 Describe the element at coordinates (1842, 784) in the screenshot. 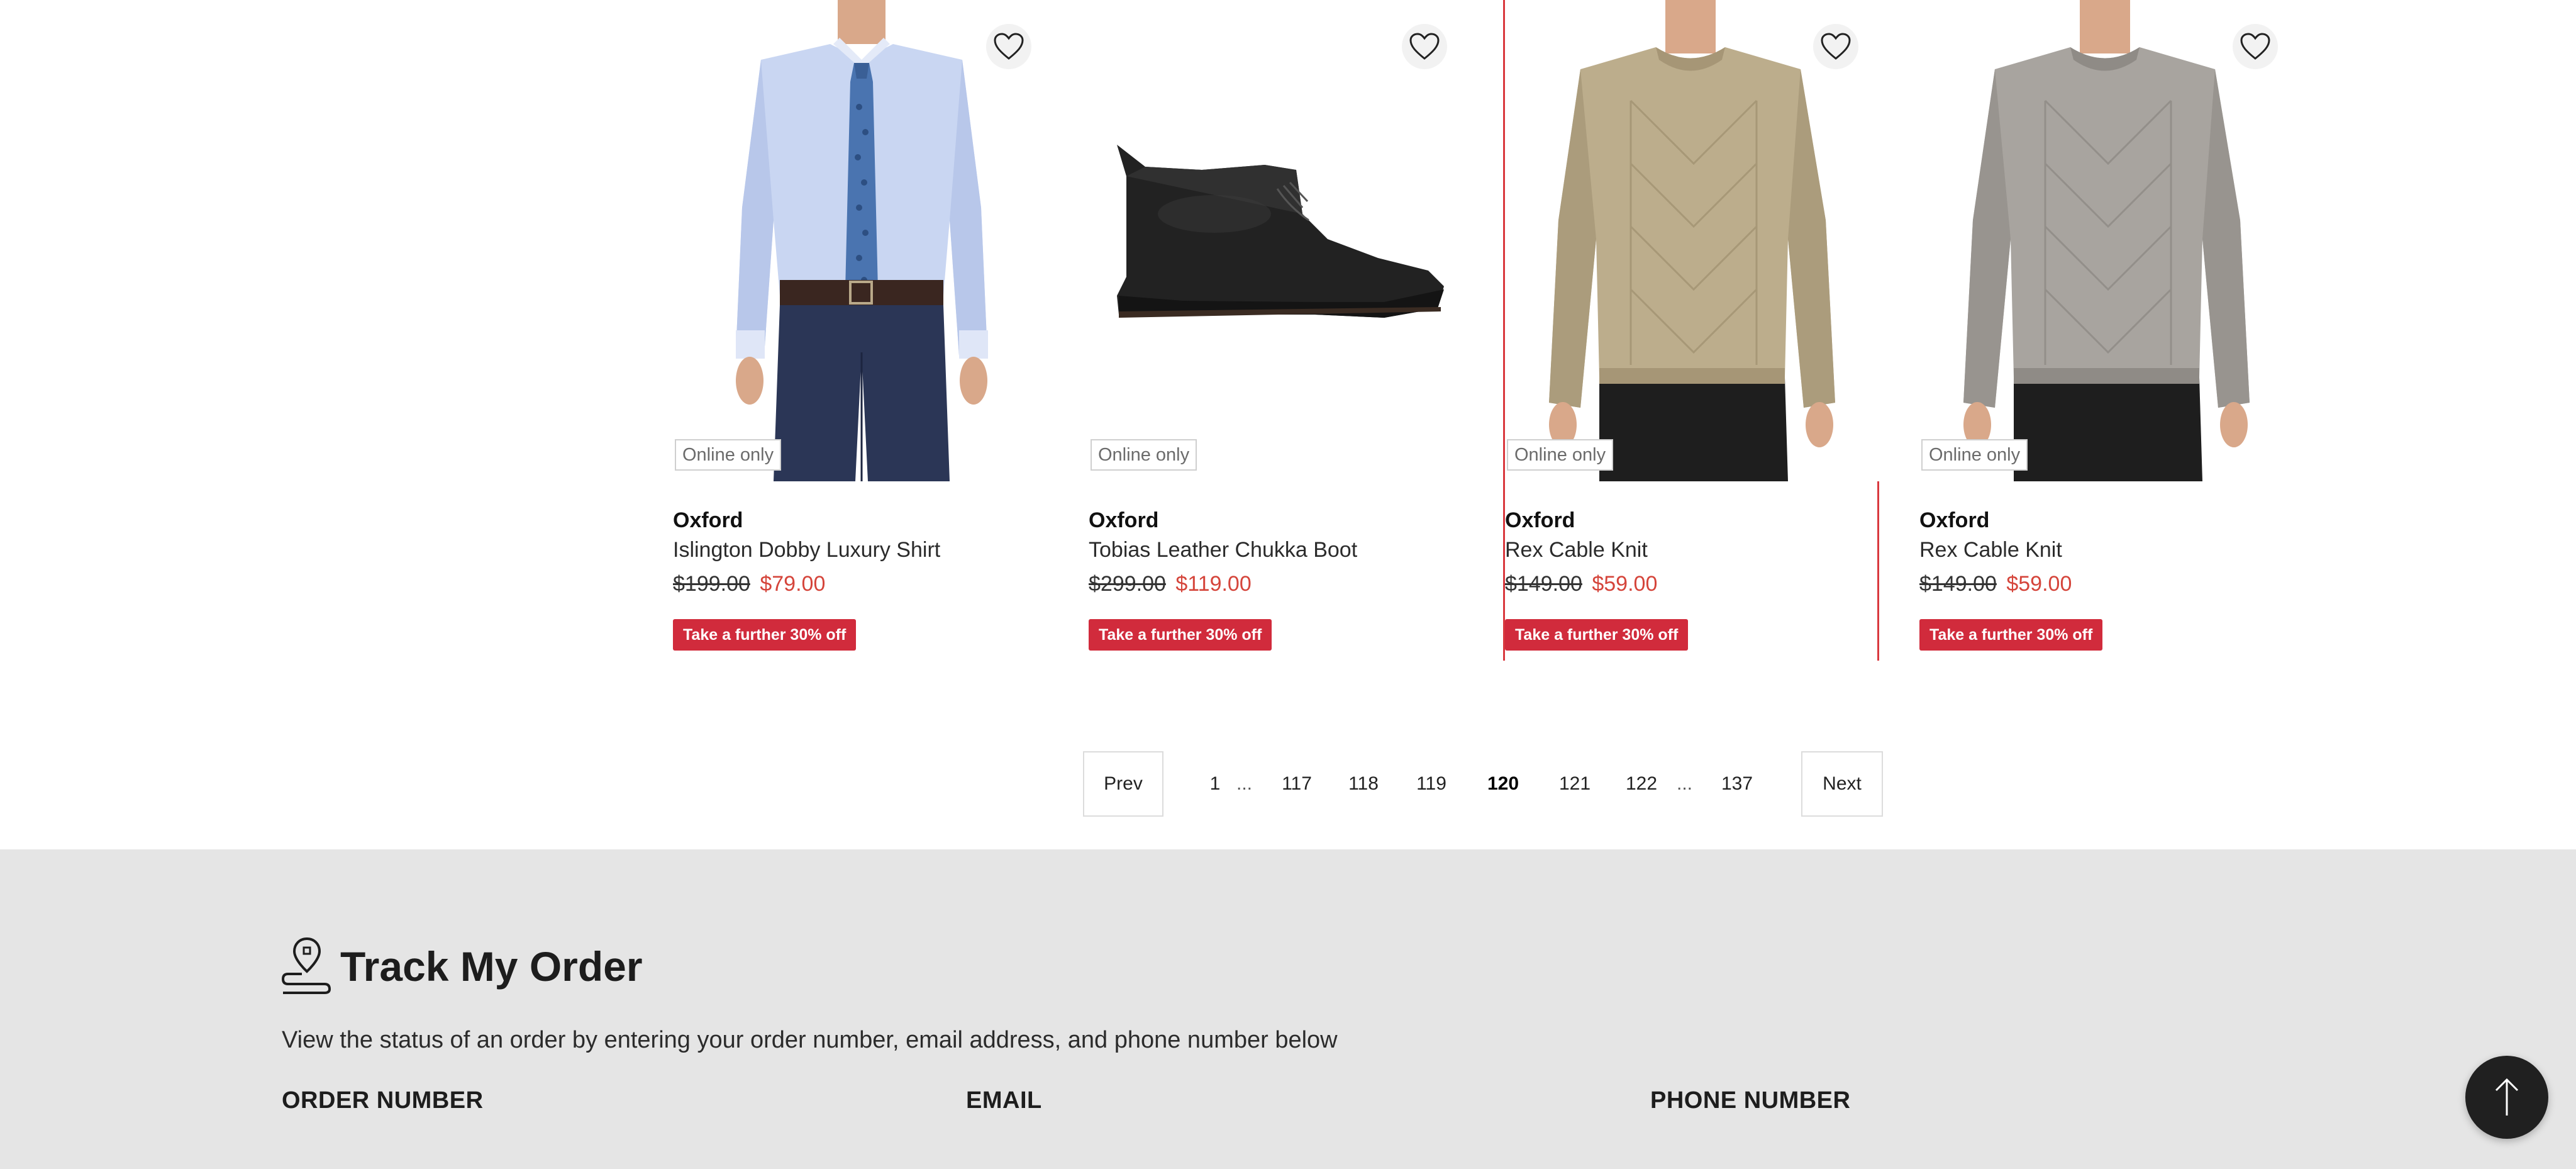

I see `next-page-button: Next` at that location.